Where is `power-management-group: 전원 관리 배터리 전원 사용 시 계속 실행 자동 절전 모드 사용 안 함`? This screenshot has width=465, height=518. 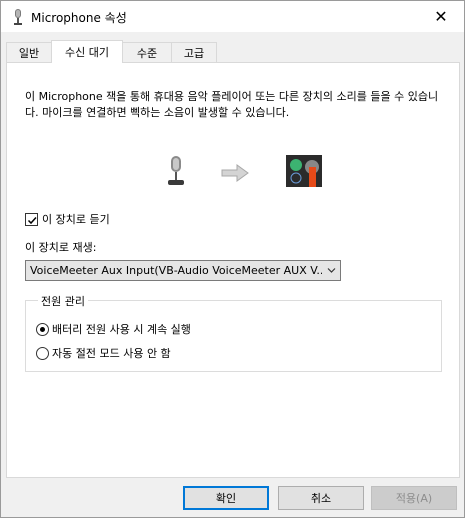
power-management-group: 전원 관리 배터리 전원 사용 시 계속 실행 자동 절전 모드 사용 안 함 is located at coordinates (233, 332).